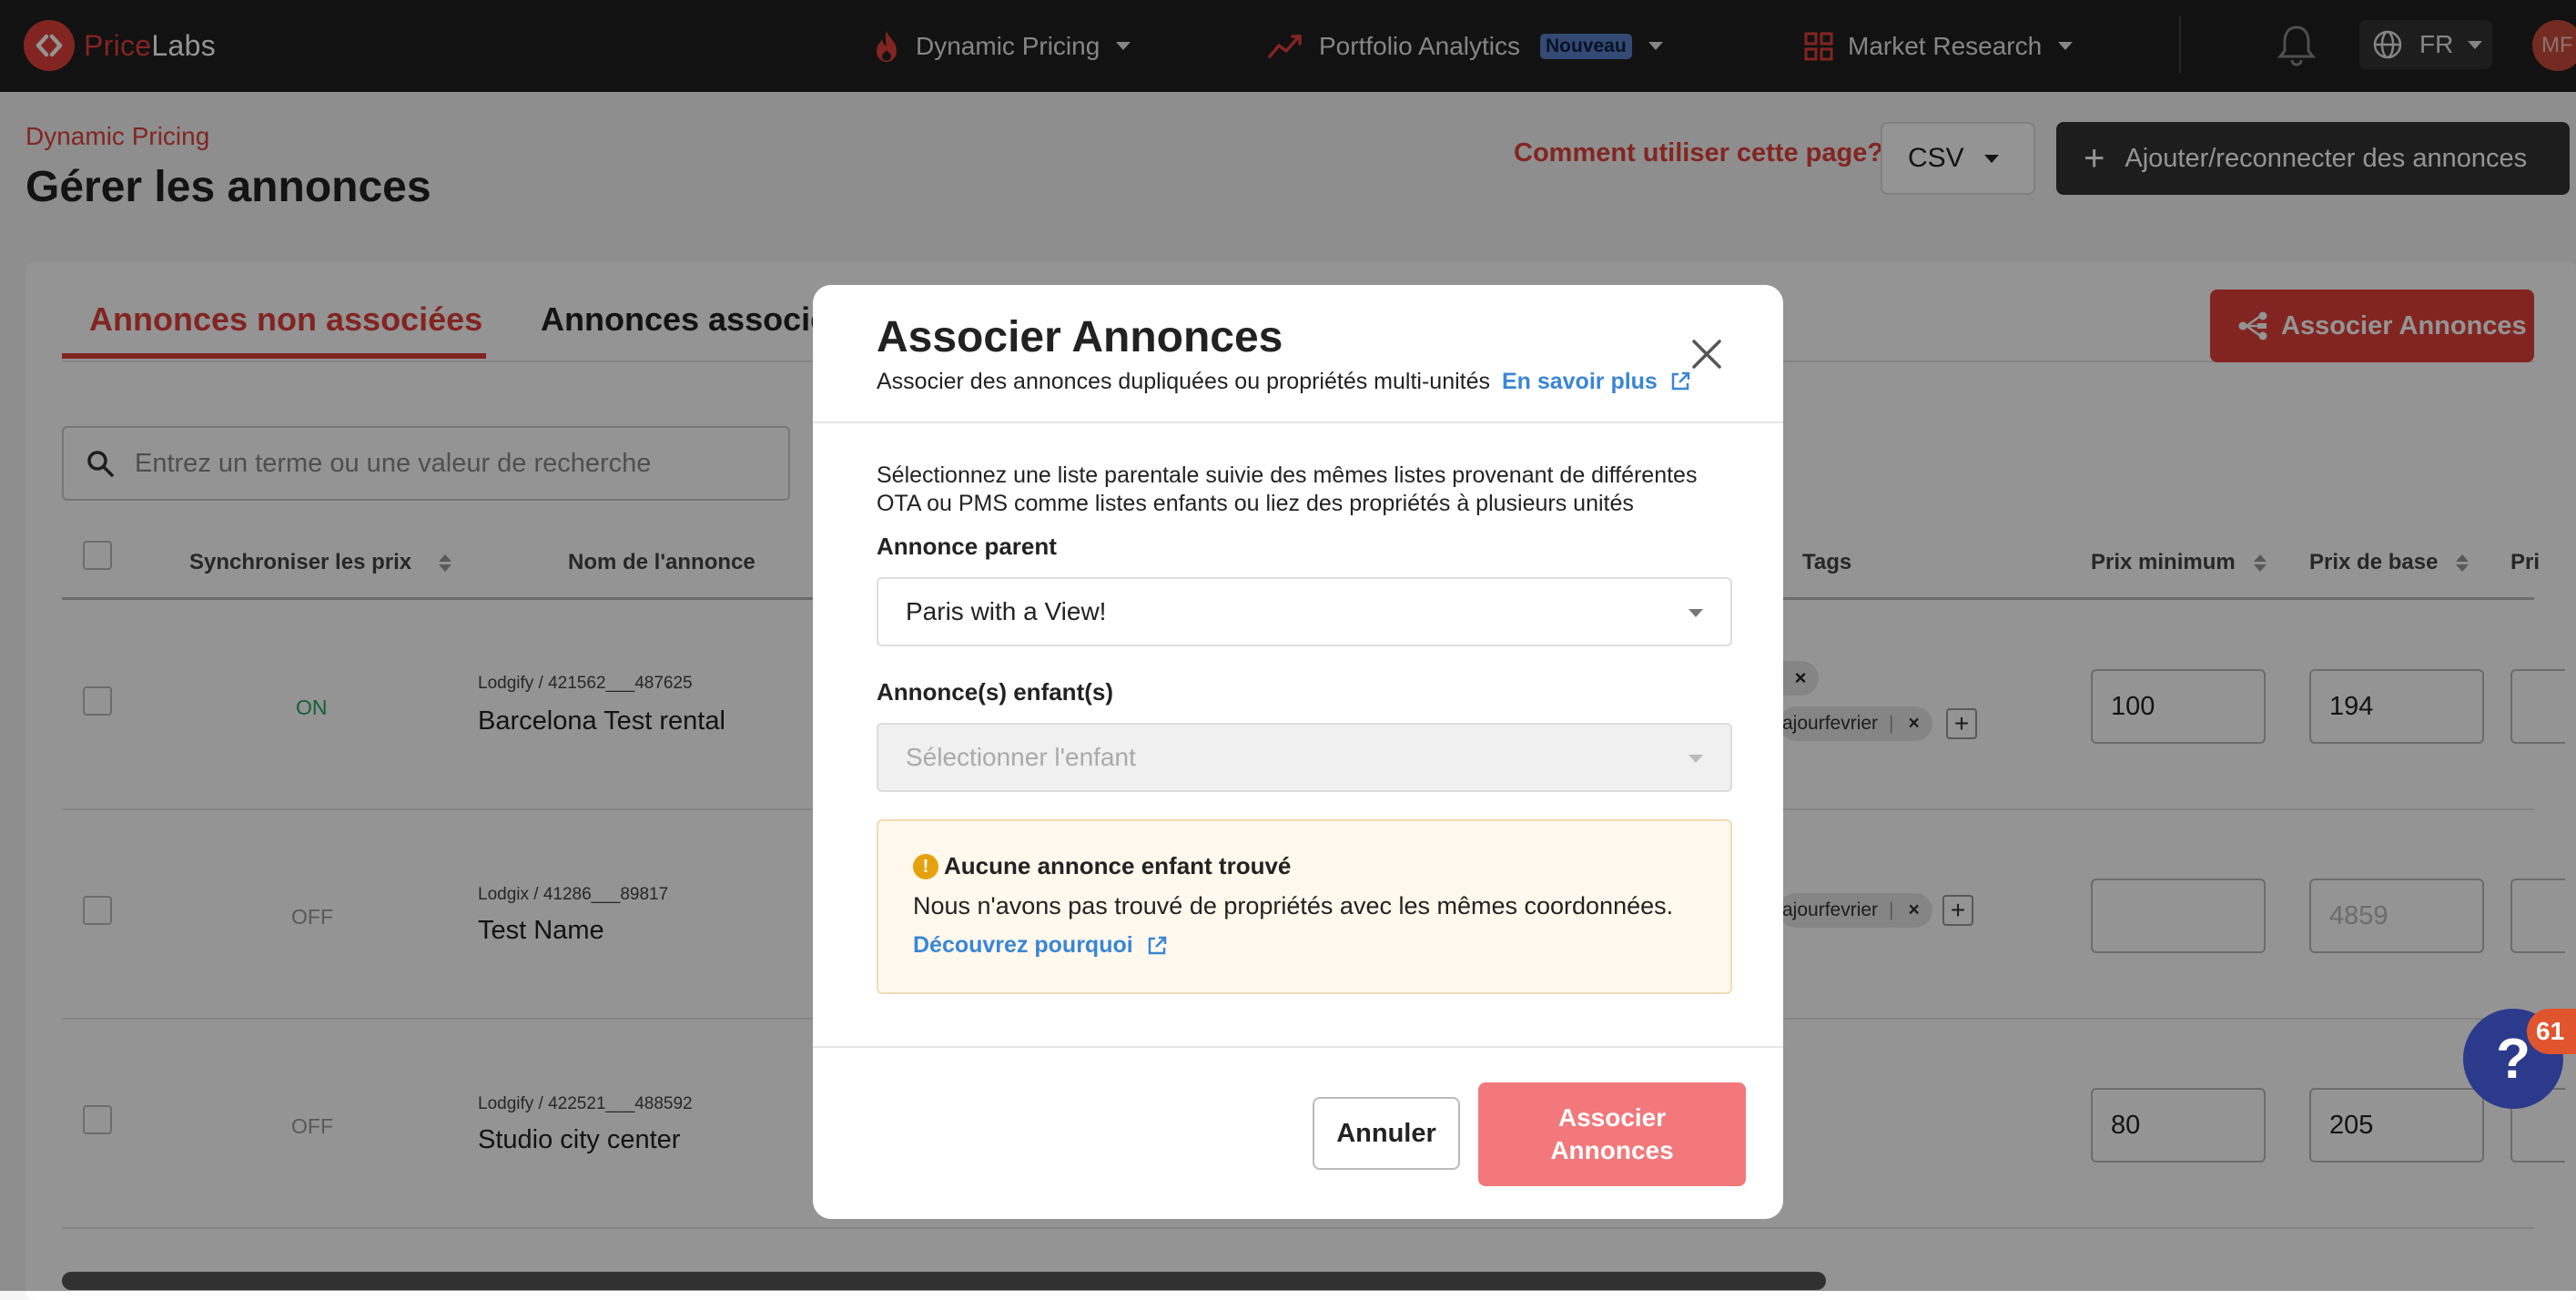 The width and height of the screenshot is (2576, 1300). I want to click on child-listings-select: Sélectionner l'enfant, so click(1304, 757).